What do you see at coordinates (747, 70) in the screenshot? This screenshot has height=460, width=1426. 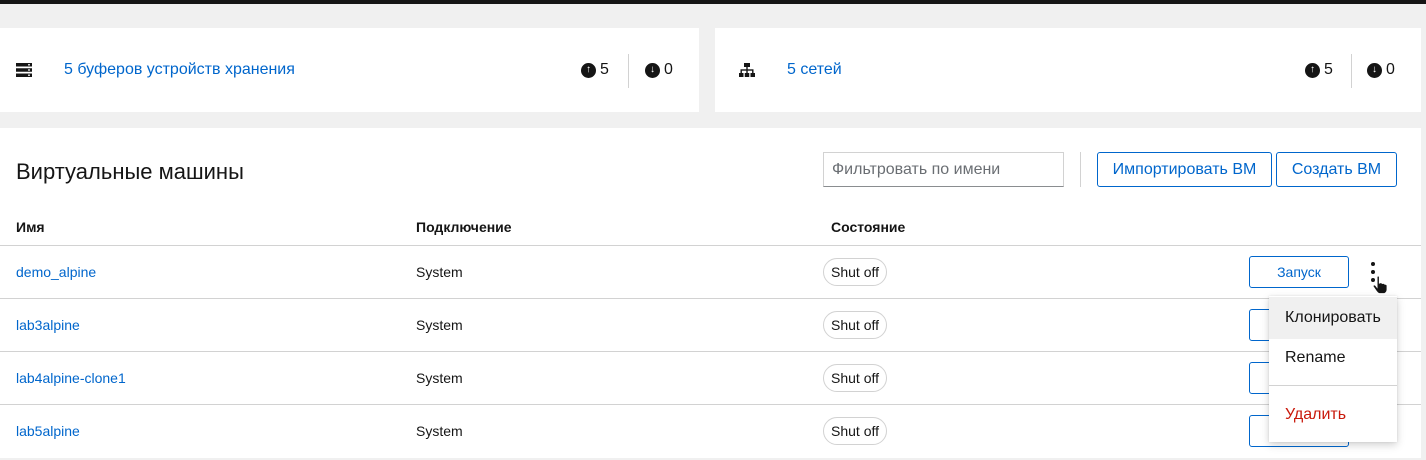 I see `network-icon` at bounding box center [747, 70].